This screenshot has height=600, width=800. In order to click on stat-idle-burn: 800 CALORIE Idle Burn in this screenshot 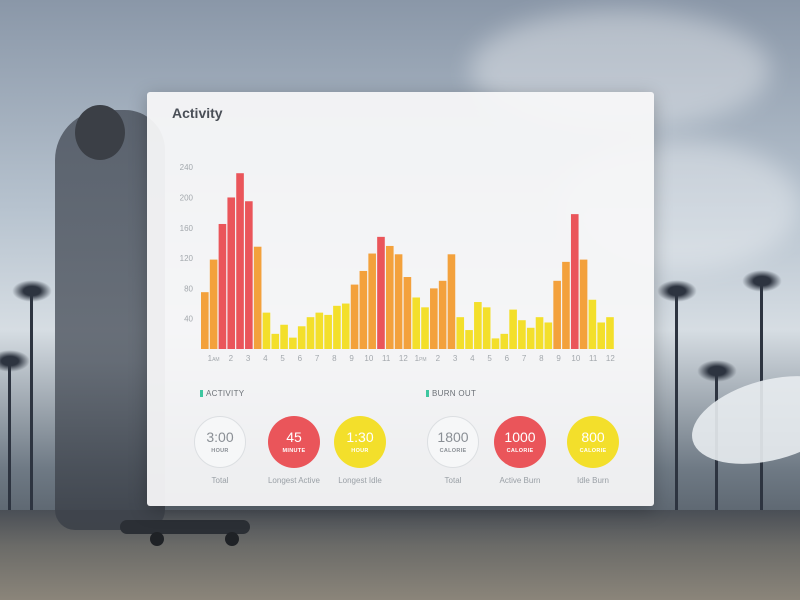, I will do `click(593, 450)`.